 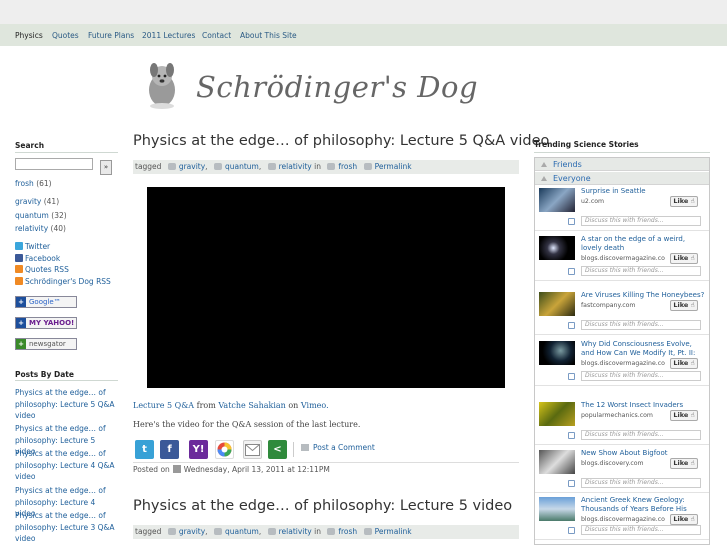 I want to click on link-label: Schrödinger's Dog RSS, so click(x=68, y=281).